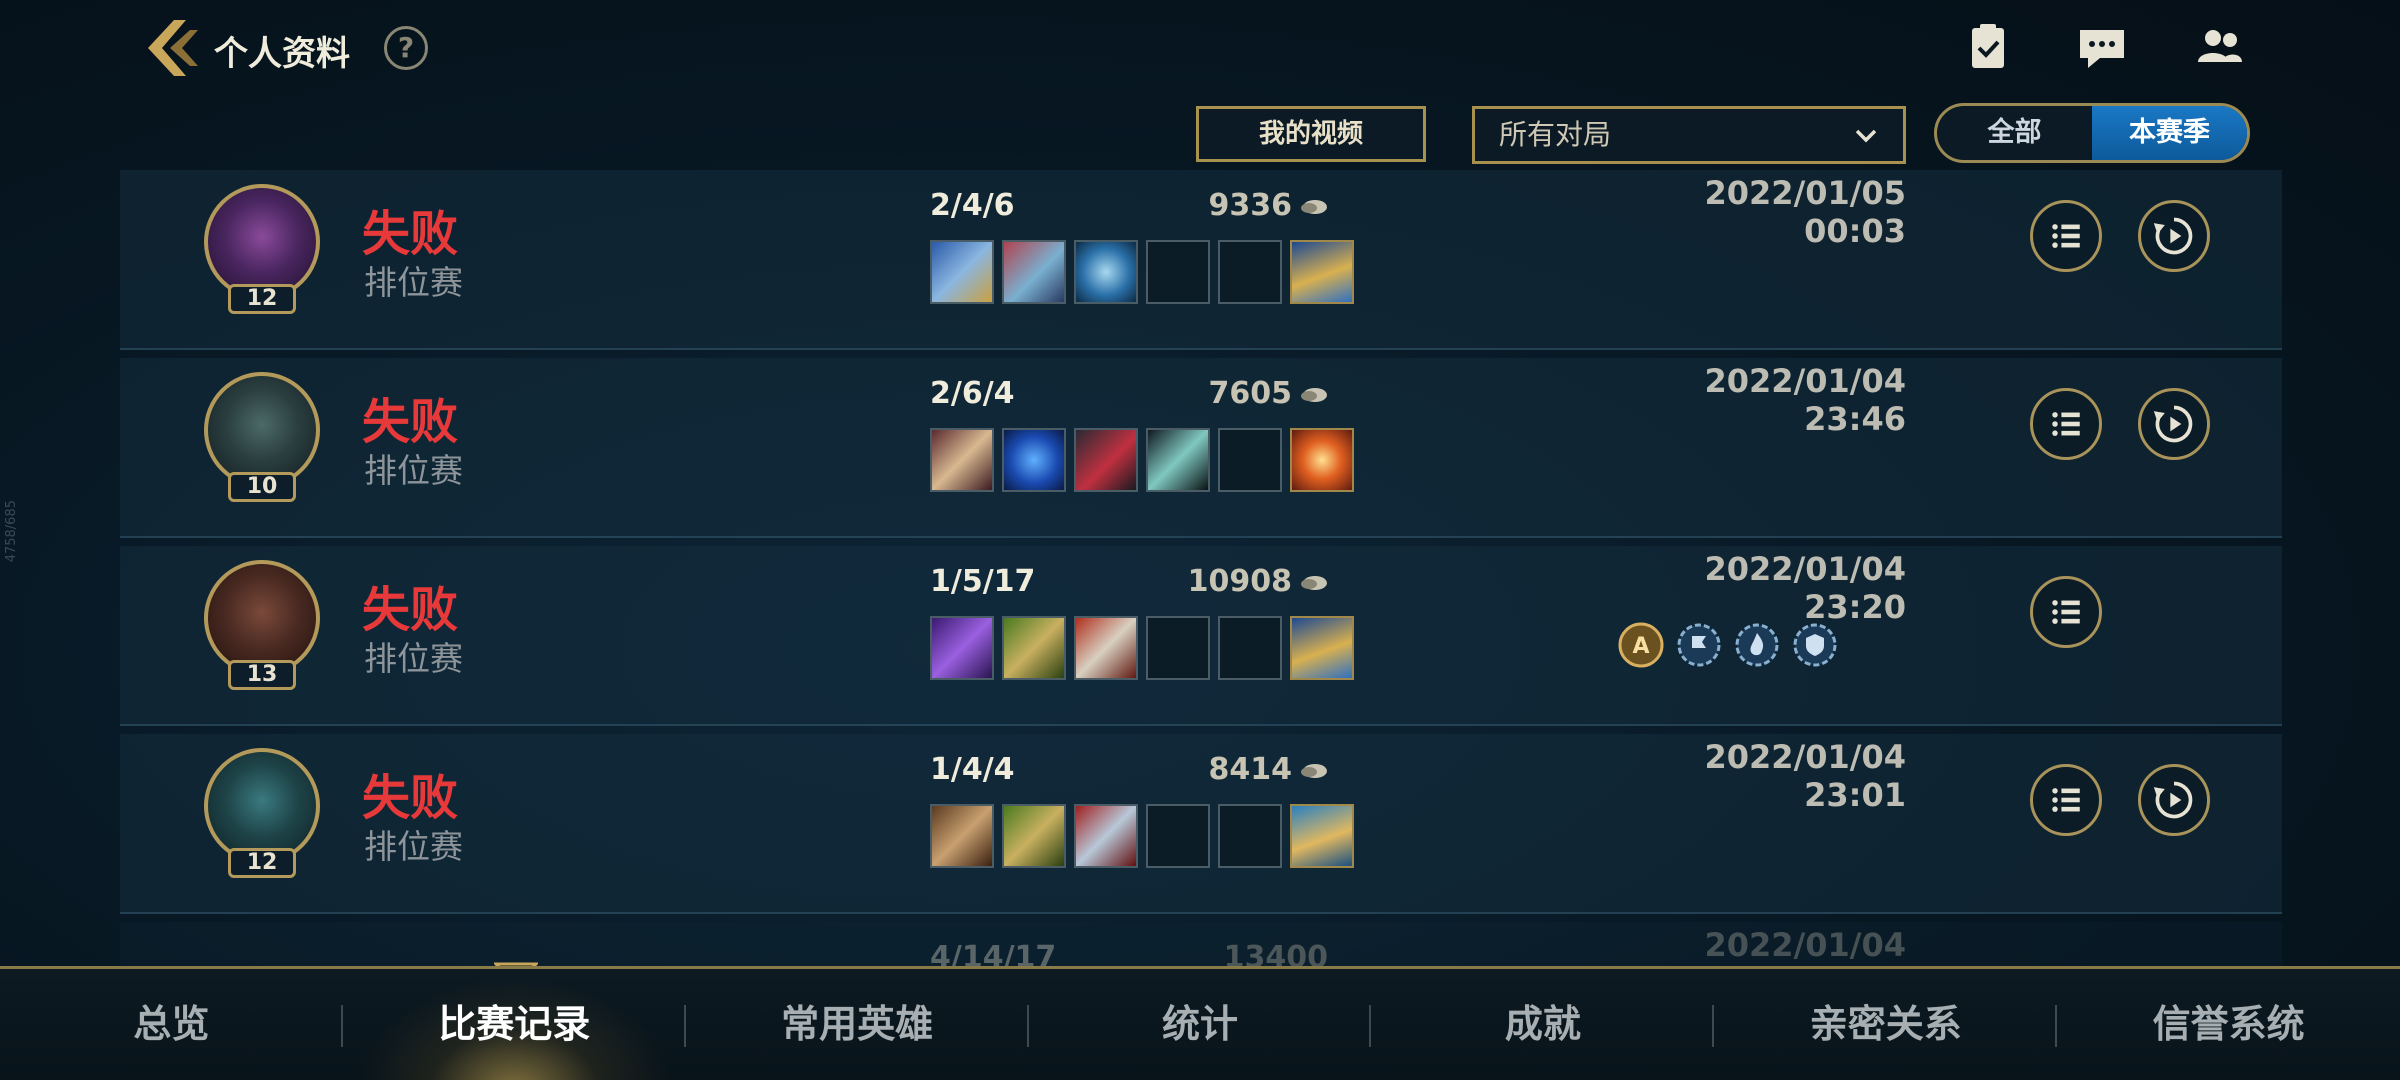 The width and height of the screenshot is (2400, 1080). What do you see at coordinates (262, 675) in the screenshot?
I see `champion-level: 13` at bounding box center [262, 675].